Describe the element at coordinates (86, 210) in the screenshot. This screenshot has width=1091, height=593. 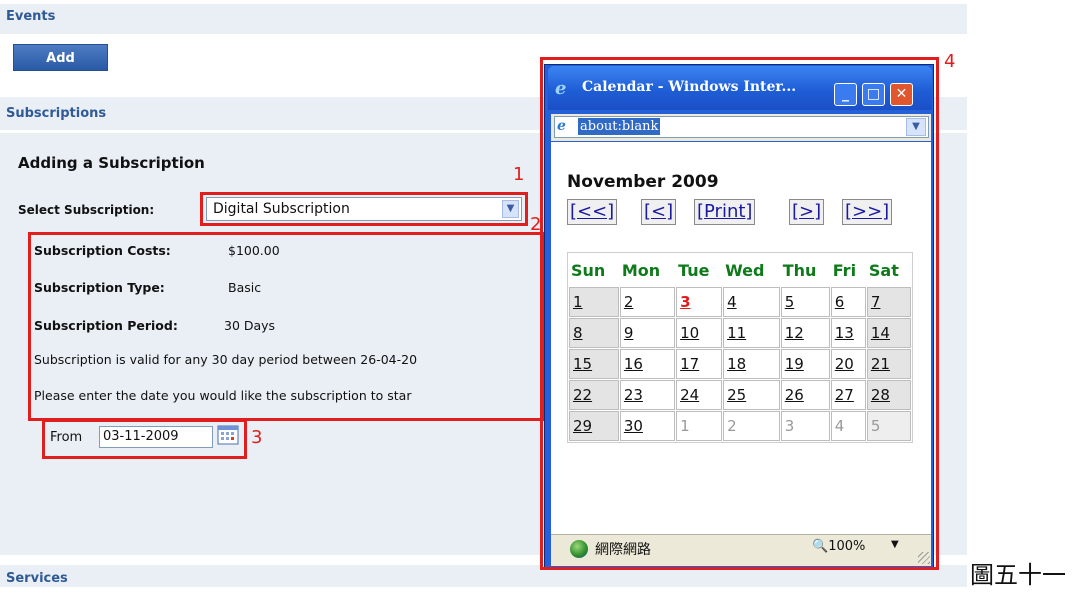
I see `select-subscription-label: Select Subscription:` at that location.